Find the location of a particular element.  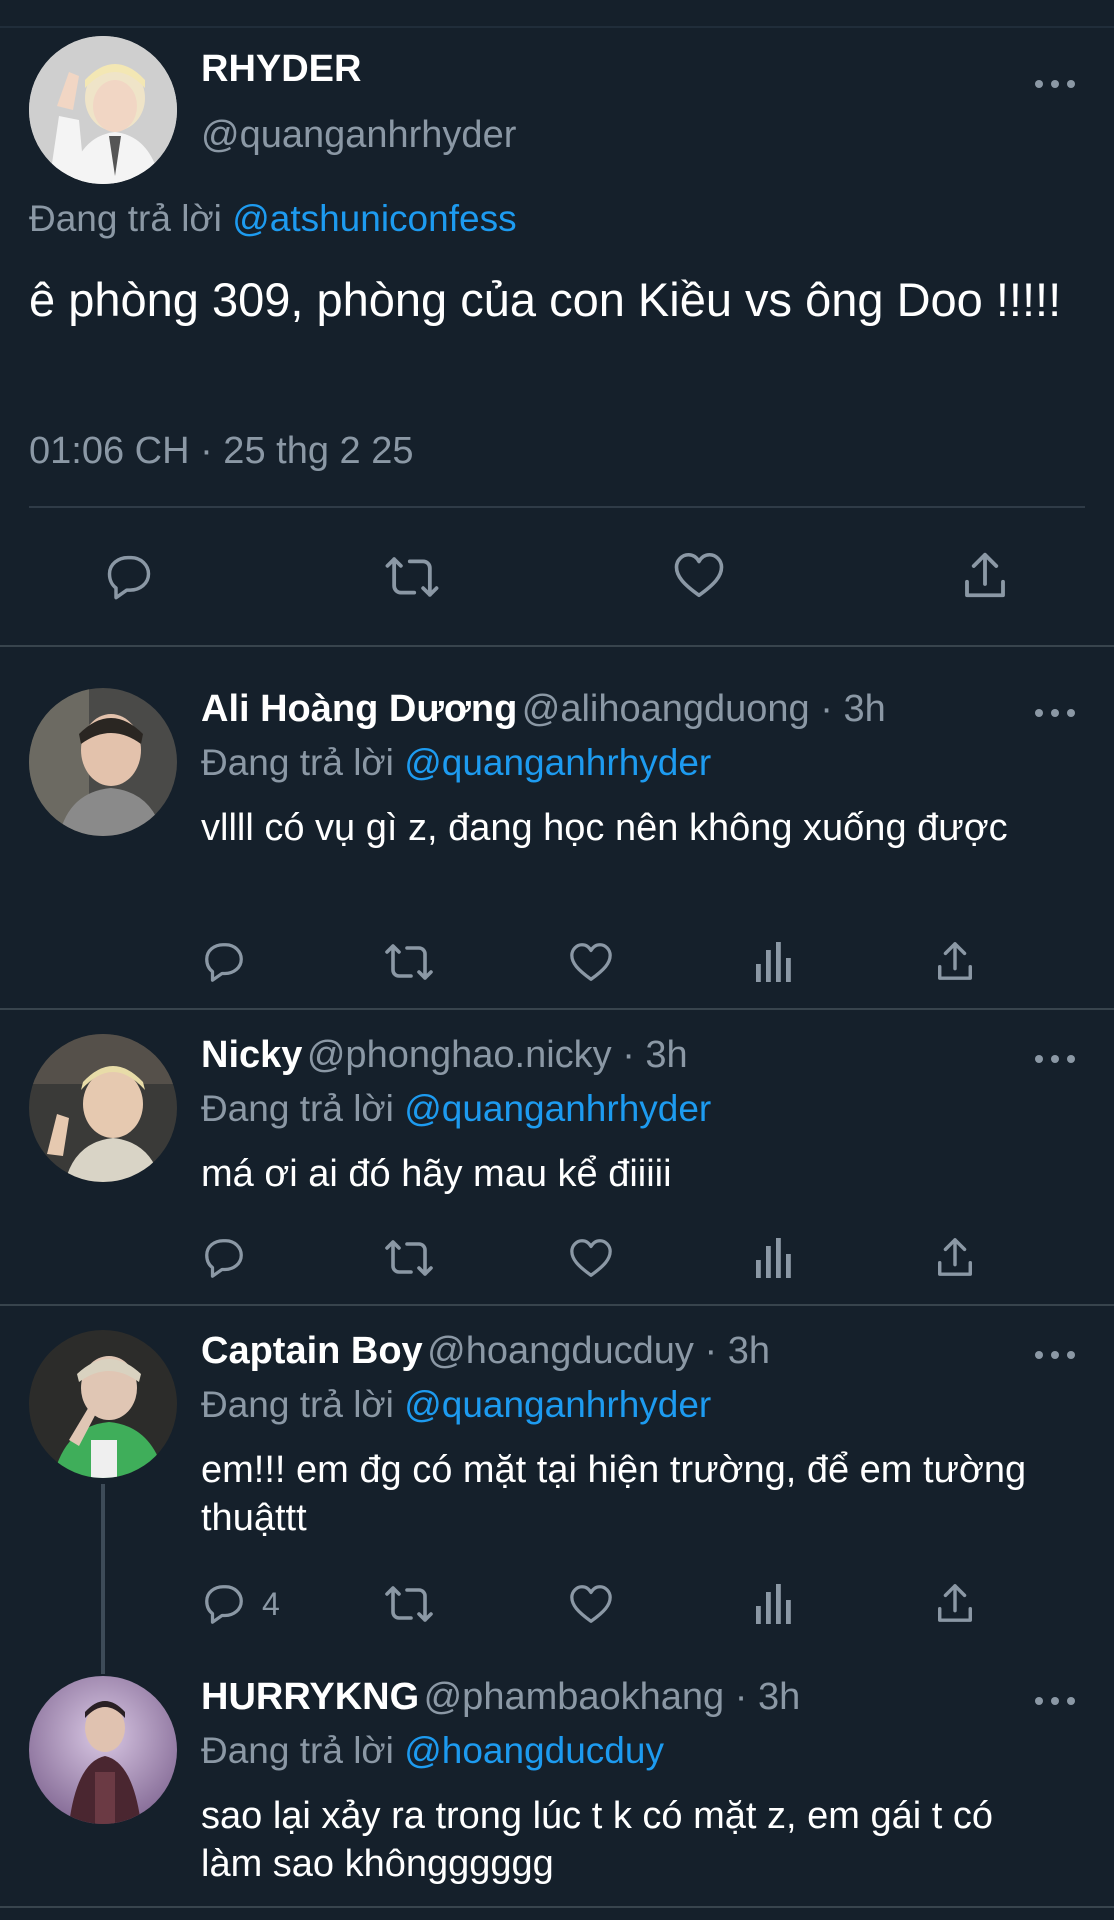

top-divider is located at coordinates (557, 27).